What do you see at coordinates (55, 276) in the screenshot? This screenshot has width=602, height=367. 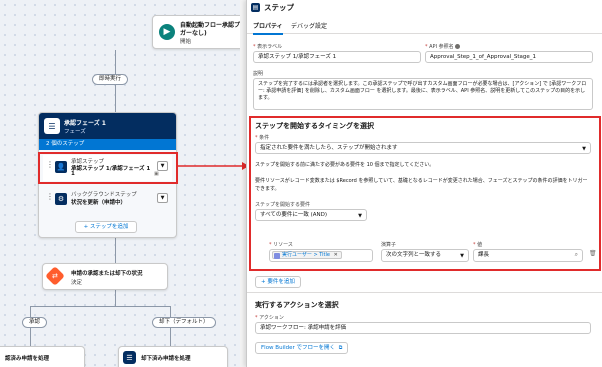 I see `decision-icon: ⇄` at bounding box center [55, 276].